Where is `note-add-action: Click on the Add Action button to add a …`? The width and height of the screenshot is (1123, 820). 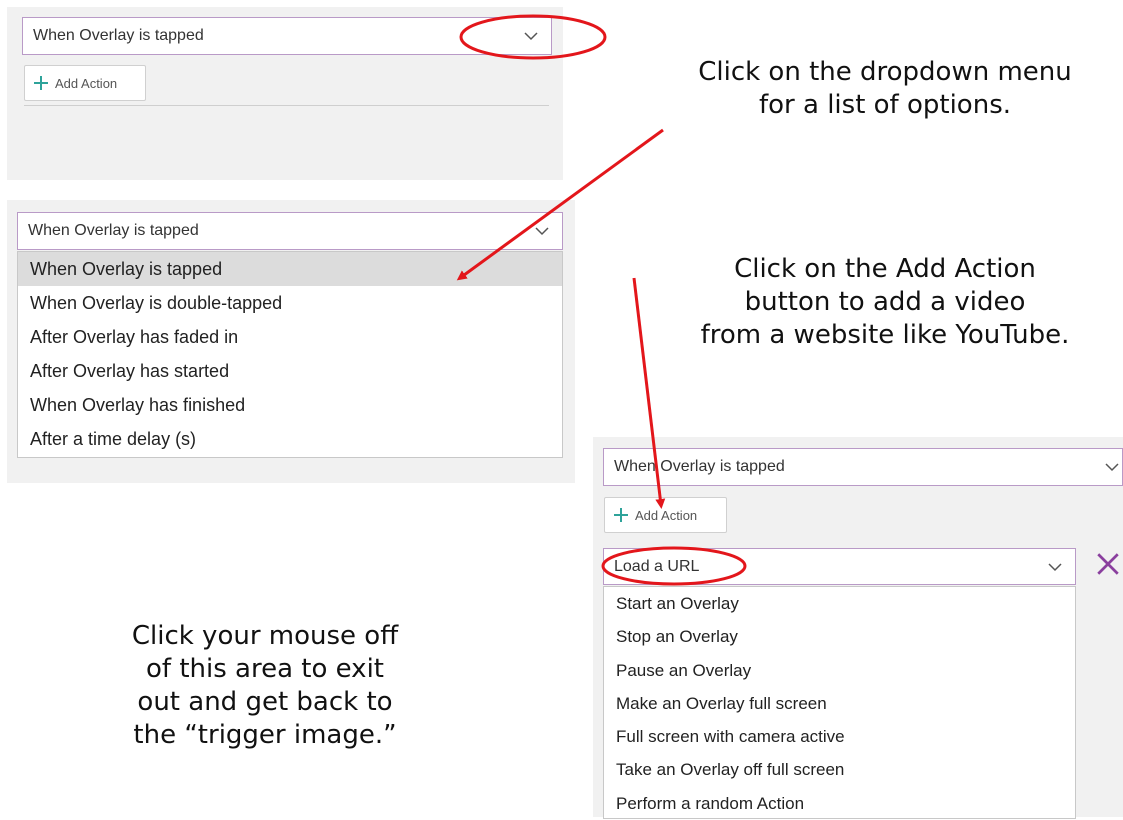
note-add-action: Click on the Add Action button to add a … is located at coordinates (885, 302).